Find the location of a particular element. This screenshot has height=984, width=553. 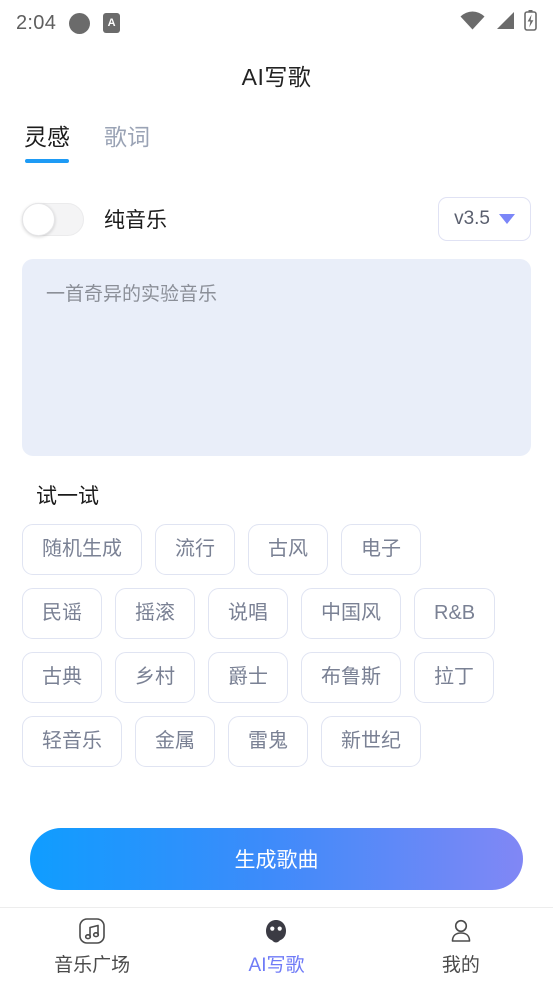

try-section-title: 试一试 is located at coordinates (67, 496).